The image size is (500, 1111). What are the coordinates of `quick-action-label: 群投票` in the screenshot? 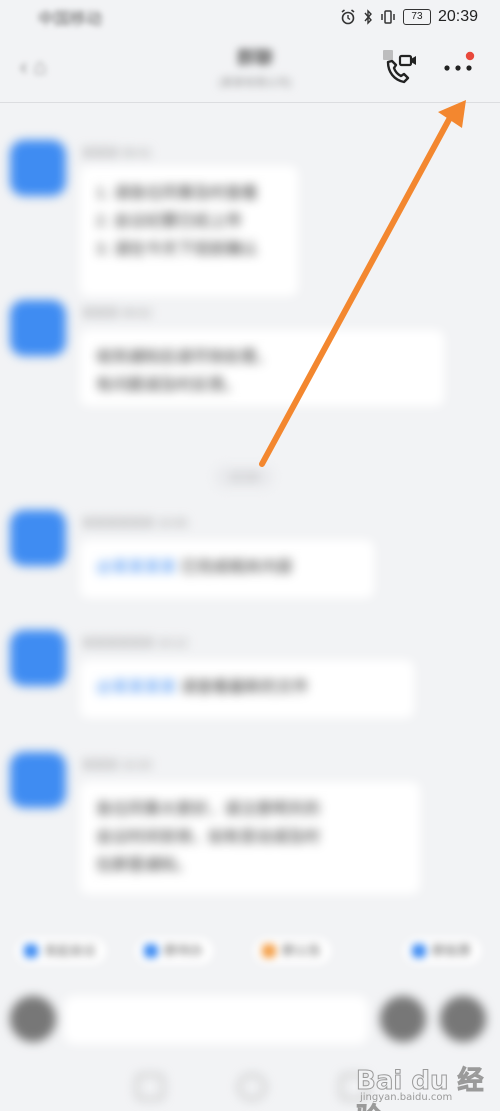 It's located at (452, 950).